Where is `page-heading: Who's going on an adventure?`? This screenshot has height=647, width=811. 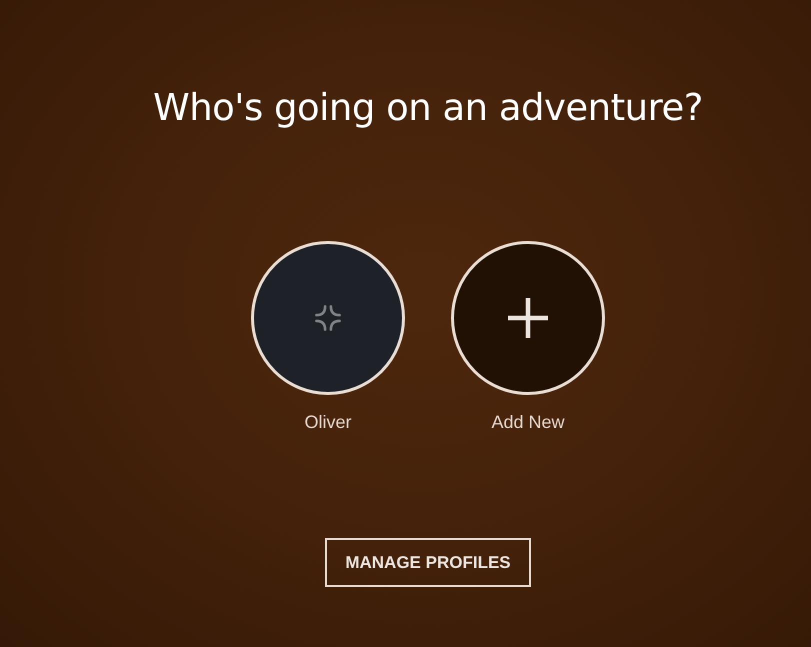
page-heading: Who's going on an adventure? is located at coordinates (428, 108).